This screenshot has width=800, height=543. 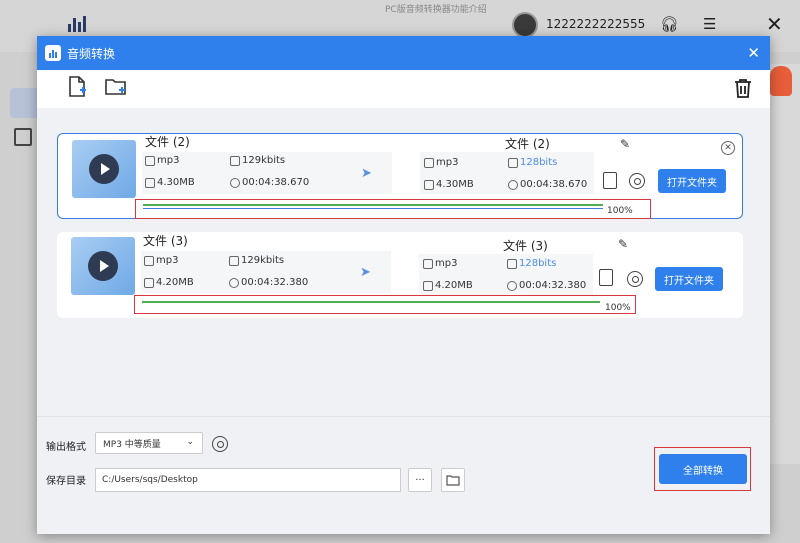 What do you see at coordinates (25, 103) in the screenshot?
I see `sidebar-item-active` at bounding box center [25, 103].